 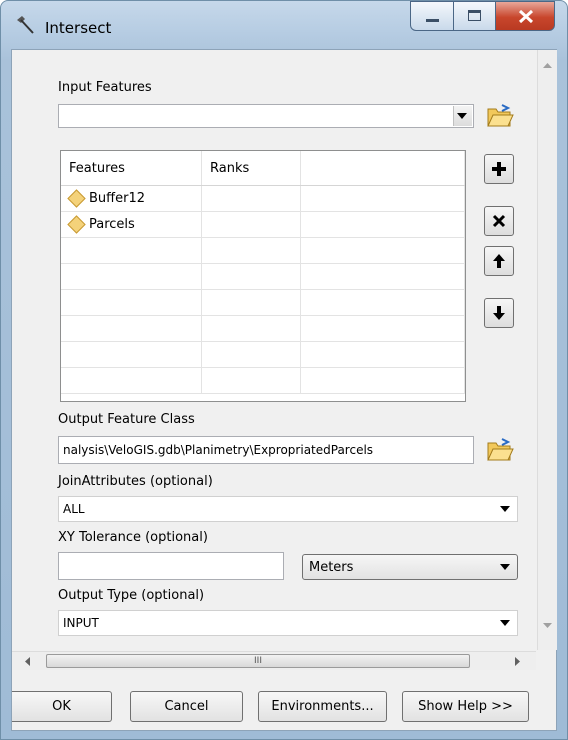 I want to click on output-type-select: INPUT, so click(x=288, y=623).